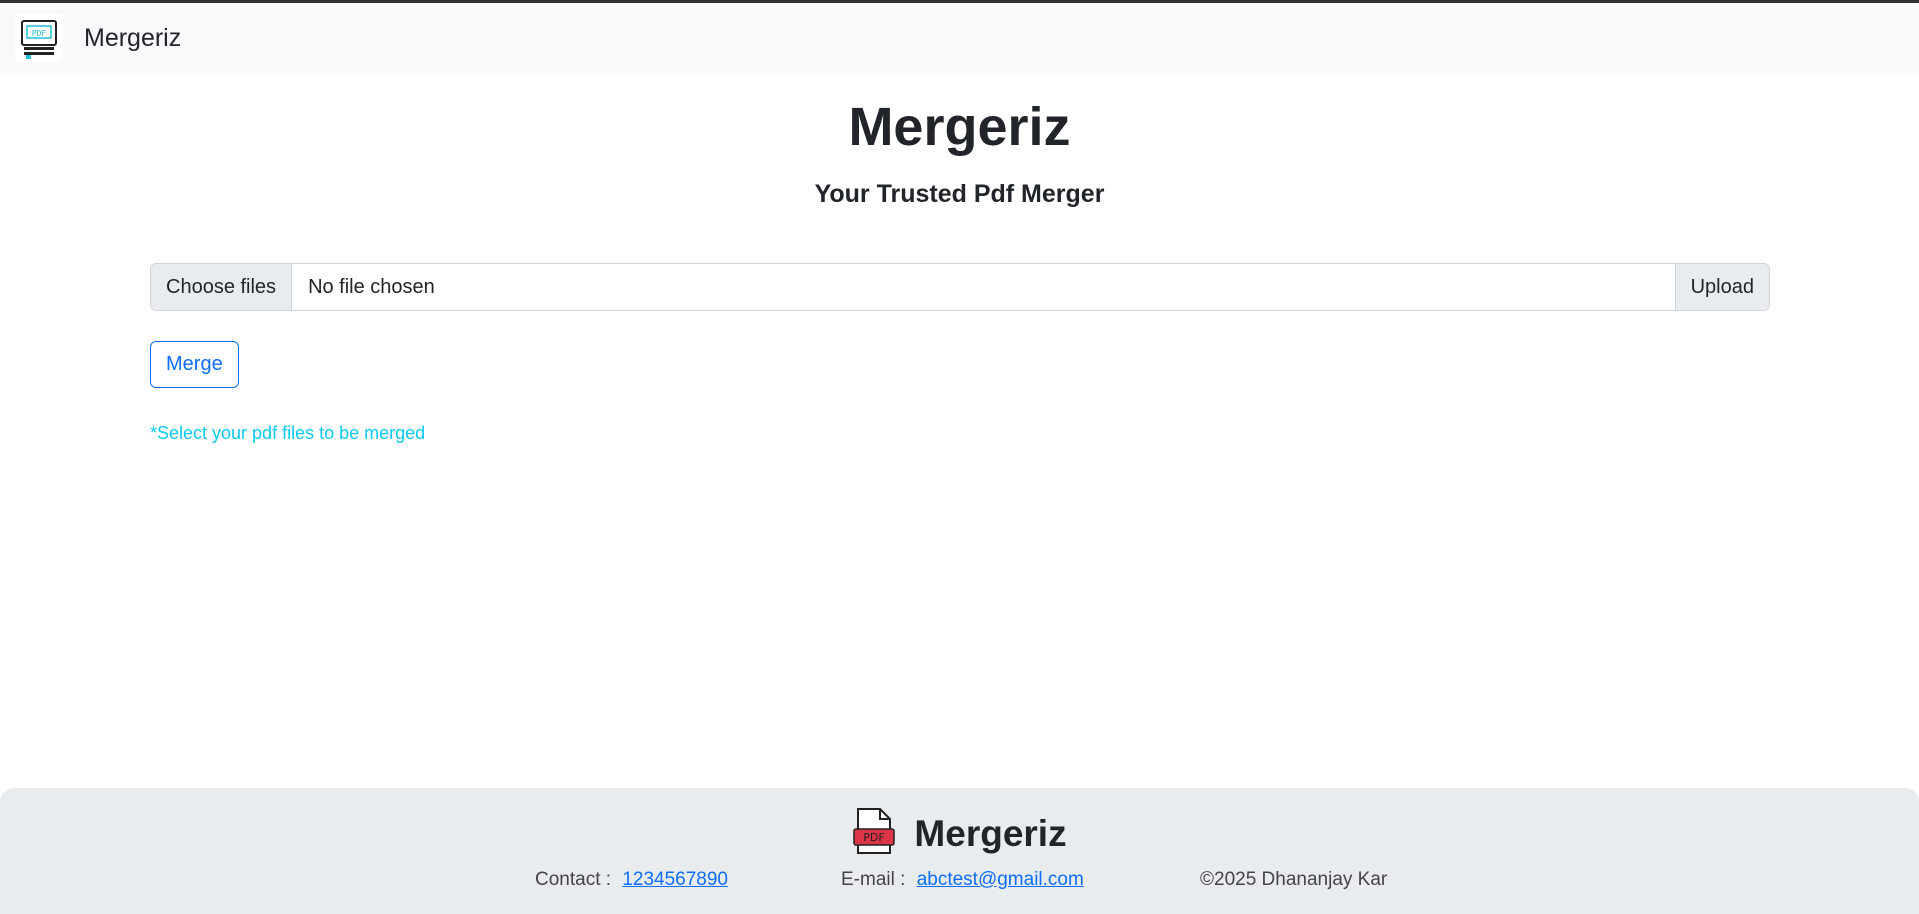  Describe the element at coordinates (1000, 879) in the screenshot. I see `email-link: abctest@gmail.com` at that location.